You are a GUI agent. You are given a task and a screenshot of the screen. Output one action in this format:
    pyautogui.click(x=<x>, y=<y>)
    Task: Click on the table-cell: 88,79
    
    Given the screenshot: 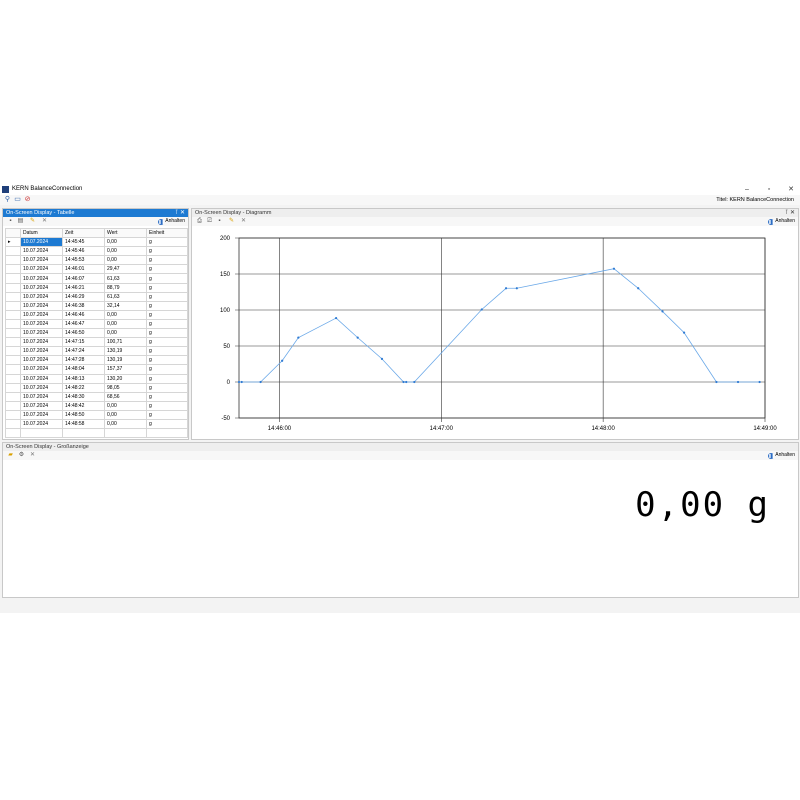 What is the action you would take?
    pyautogui.click(x=125, y=287)
    